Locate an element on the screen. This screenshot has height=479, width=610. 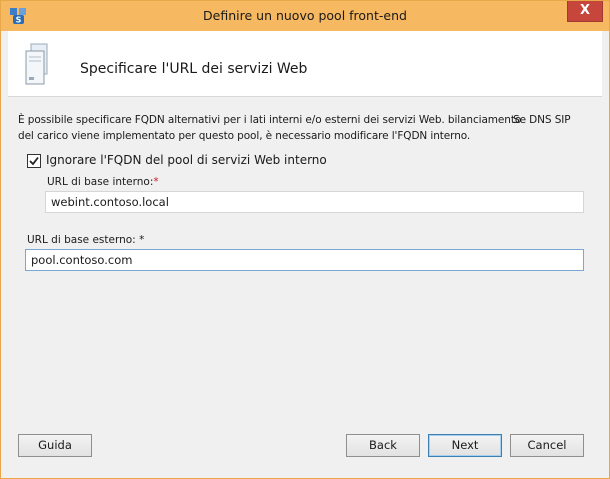
server-icon is located at coordinates (36, 64).